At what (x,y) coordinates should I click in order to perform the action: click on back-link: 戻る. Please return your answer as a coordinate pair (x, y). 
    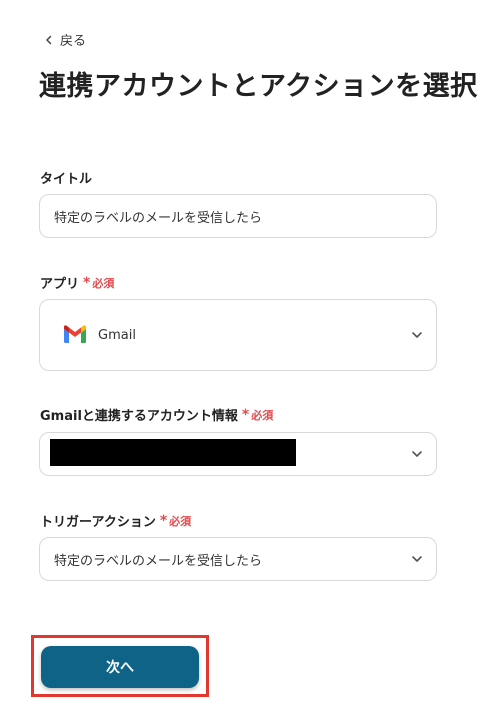
    Looking at the image, I should click on (65, 39).